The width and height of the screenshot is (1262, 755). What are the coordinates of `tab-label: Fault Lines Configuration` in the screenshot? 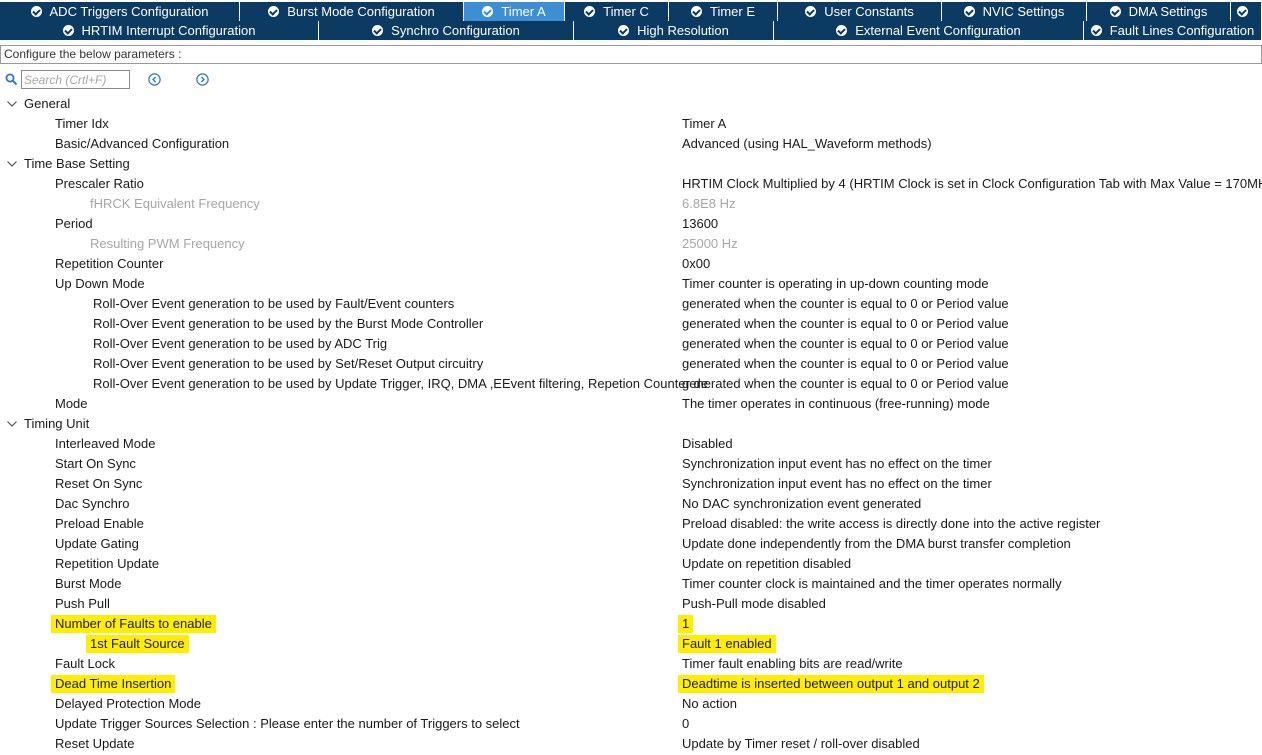 It's located at (1182, 30).